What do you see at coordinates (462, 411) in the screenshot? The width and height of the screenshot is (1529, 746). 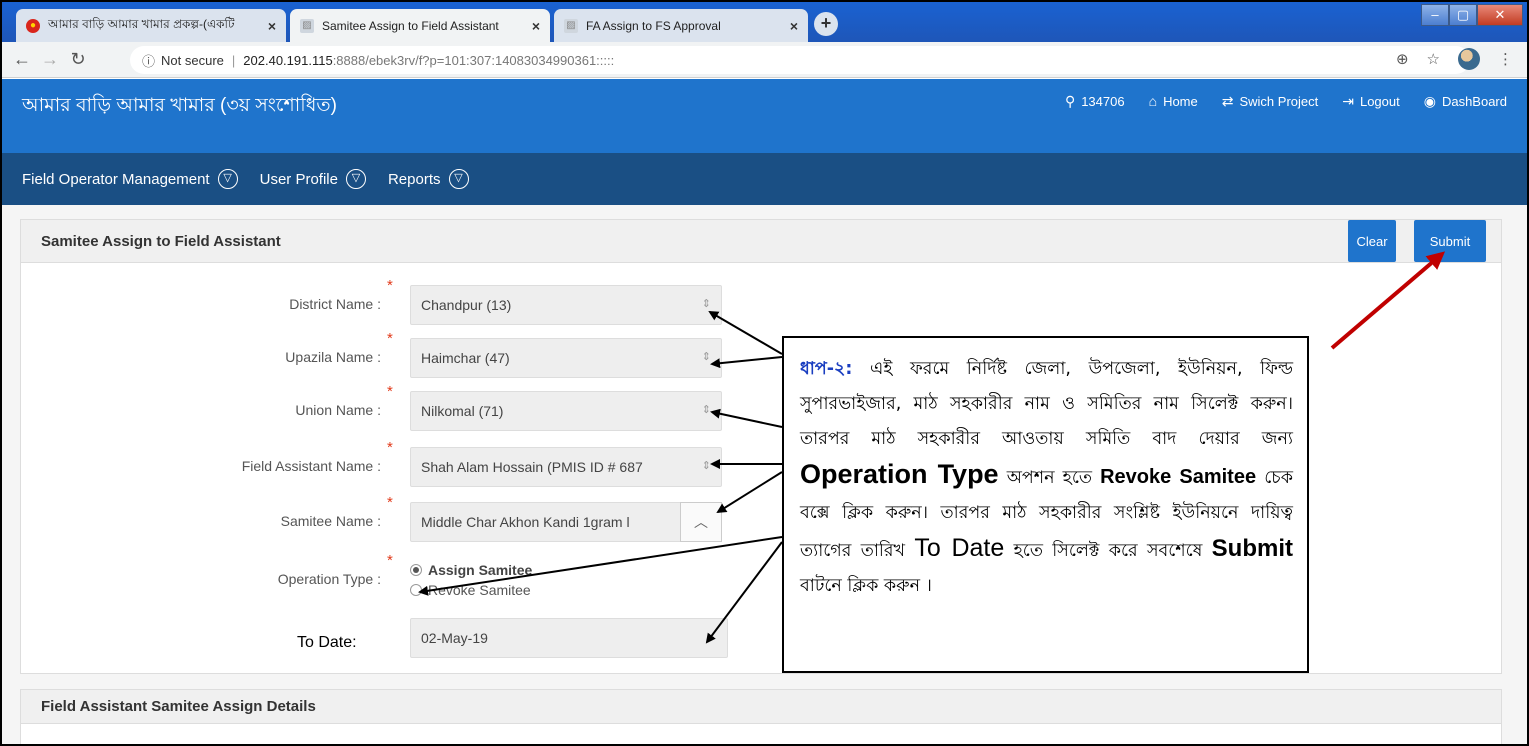 I see `union-value: Nilkomal (71)` at bounding box center [462, 411].